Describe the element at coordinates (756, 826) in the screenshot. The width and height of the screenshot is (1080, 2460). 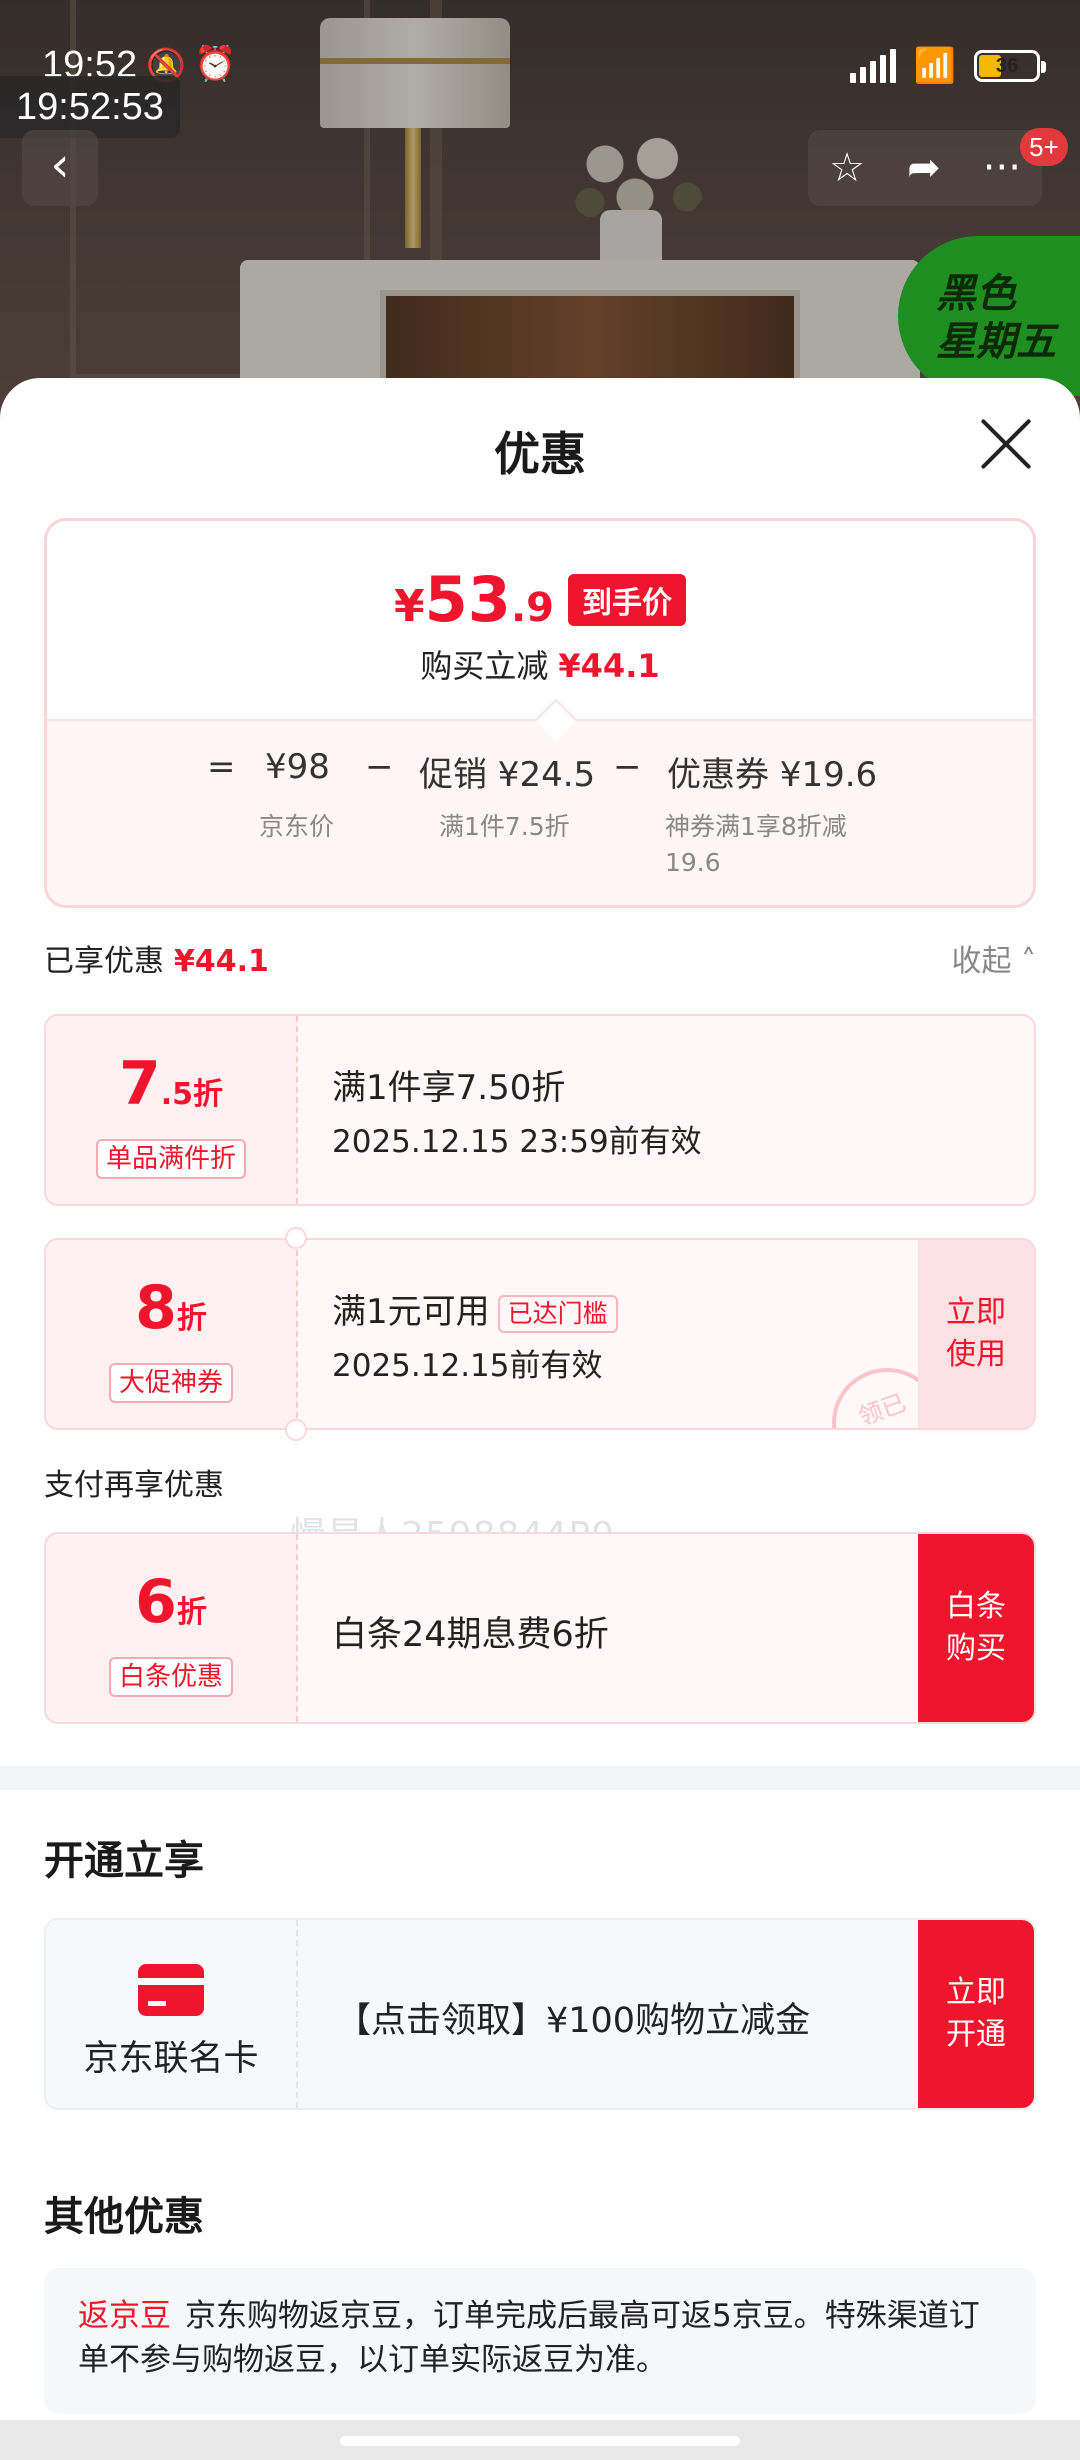
I see `coupon-discount-label-line1: 神券满1享8折减` at that location.